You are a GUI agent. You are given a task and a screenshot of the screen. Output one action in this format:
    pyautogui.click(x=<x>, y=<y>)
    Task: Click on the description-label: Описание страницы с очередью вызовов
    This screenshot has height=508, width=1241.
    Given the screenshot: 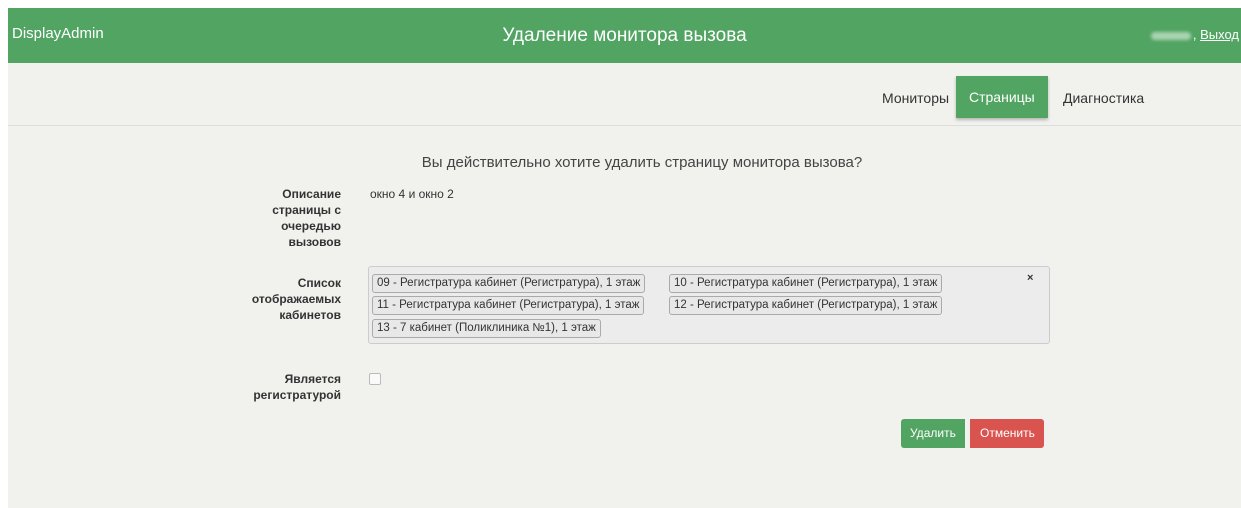 What is the action you would take?
    pyautogui.click(x=306, y=218)
    